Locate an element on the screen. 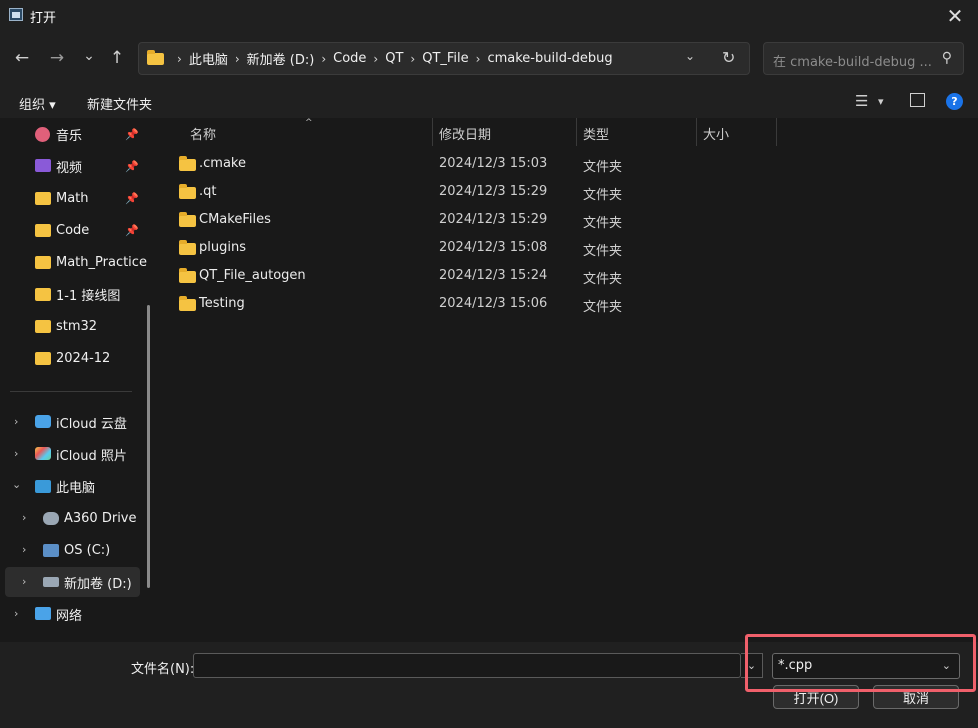 This screenshot has width=978, height=728. breadcrumb-item: Code is located at coordinates (349, 58).